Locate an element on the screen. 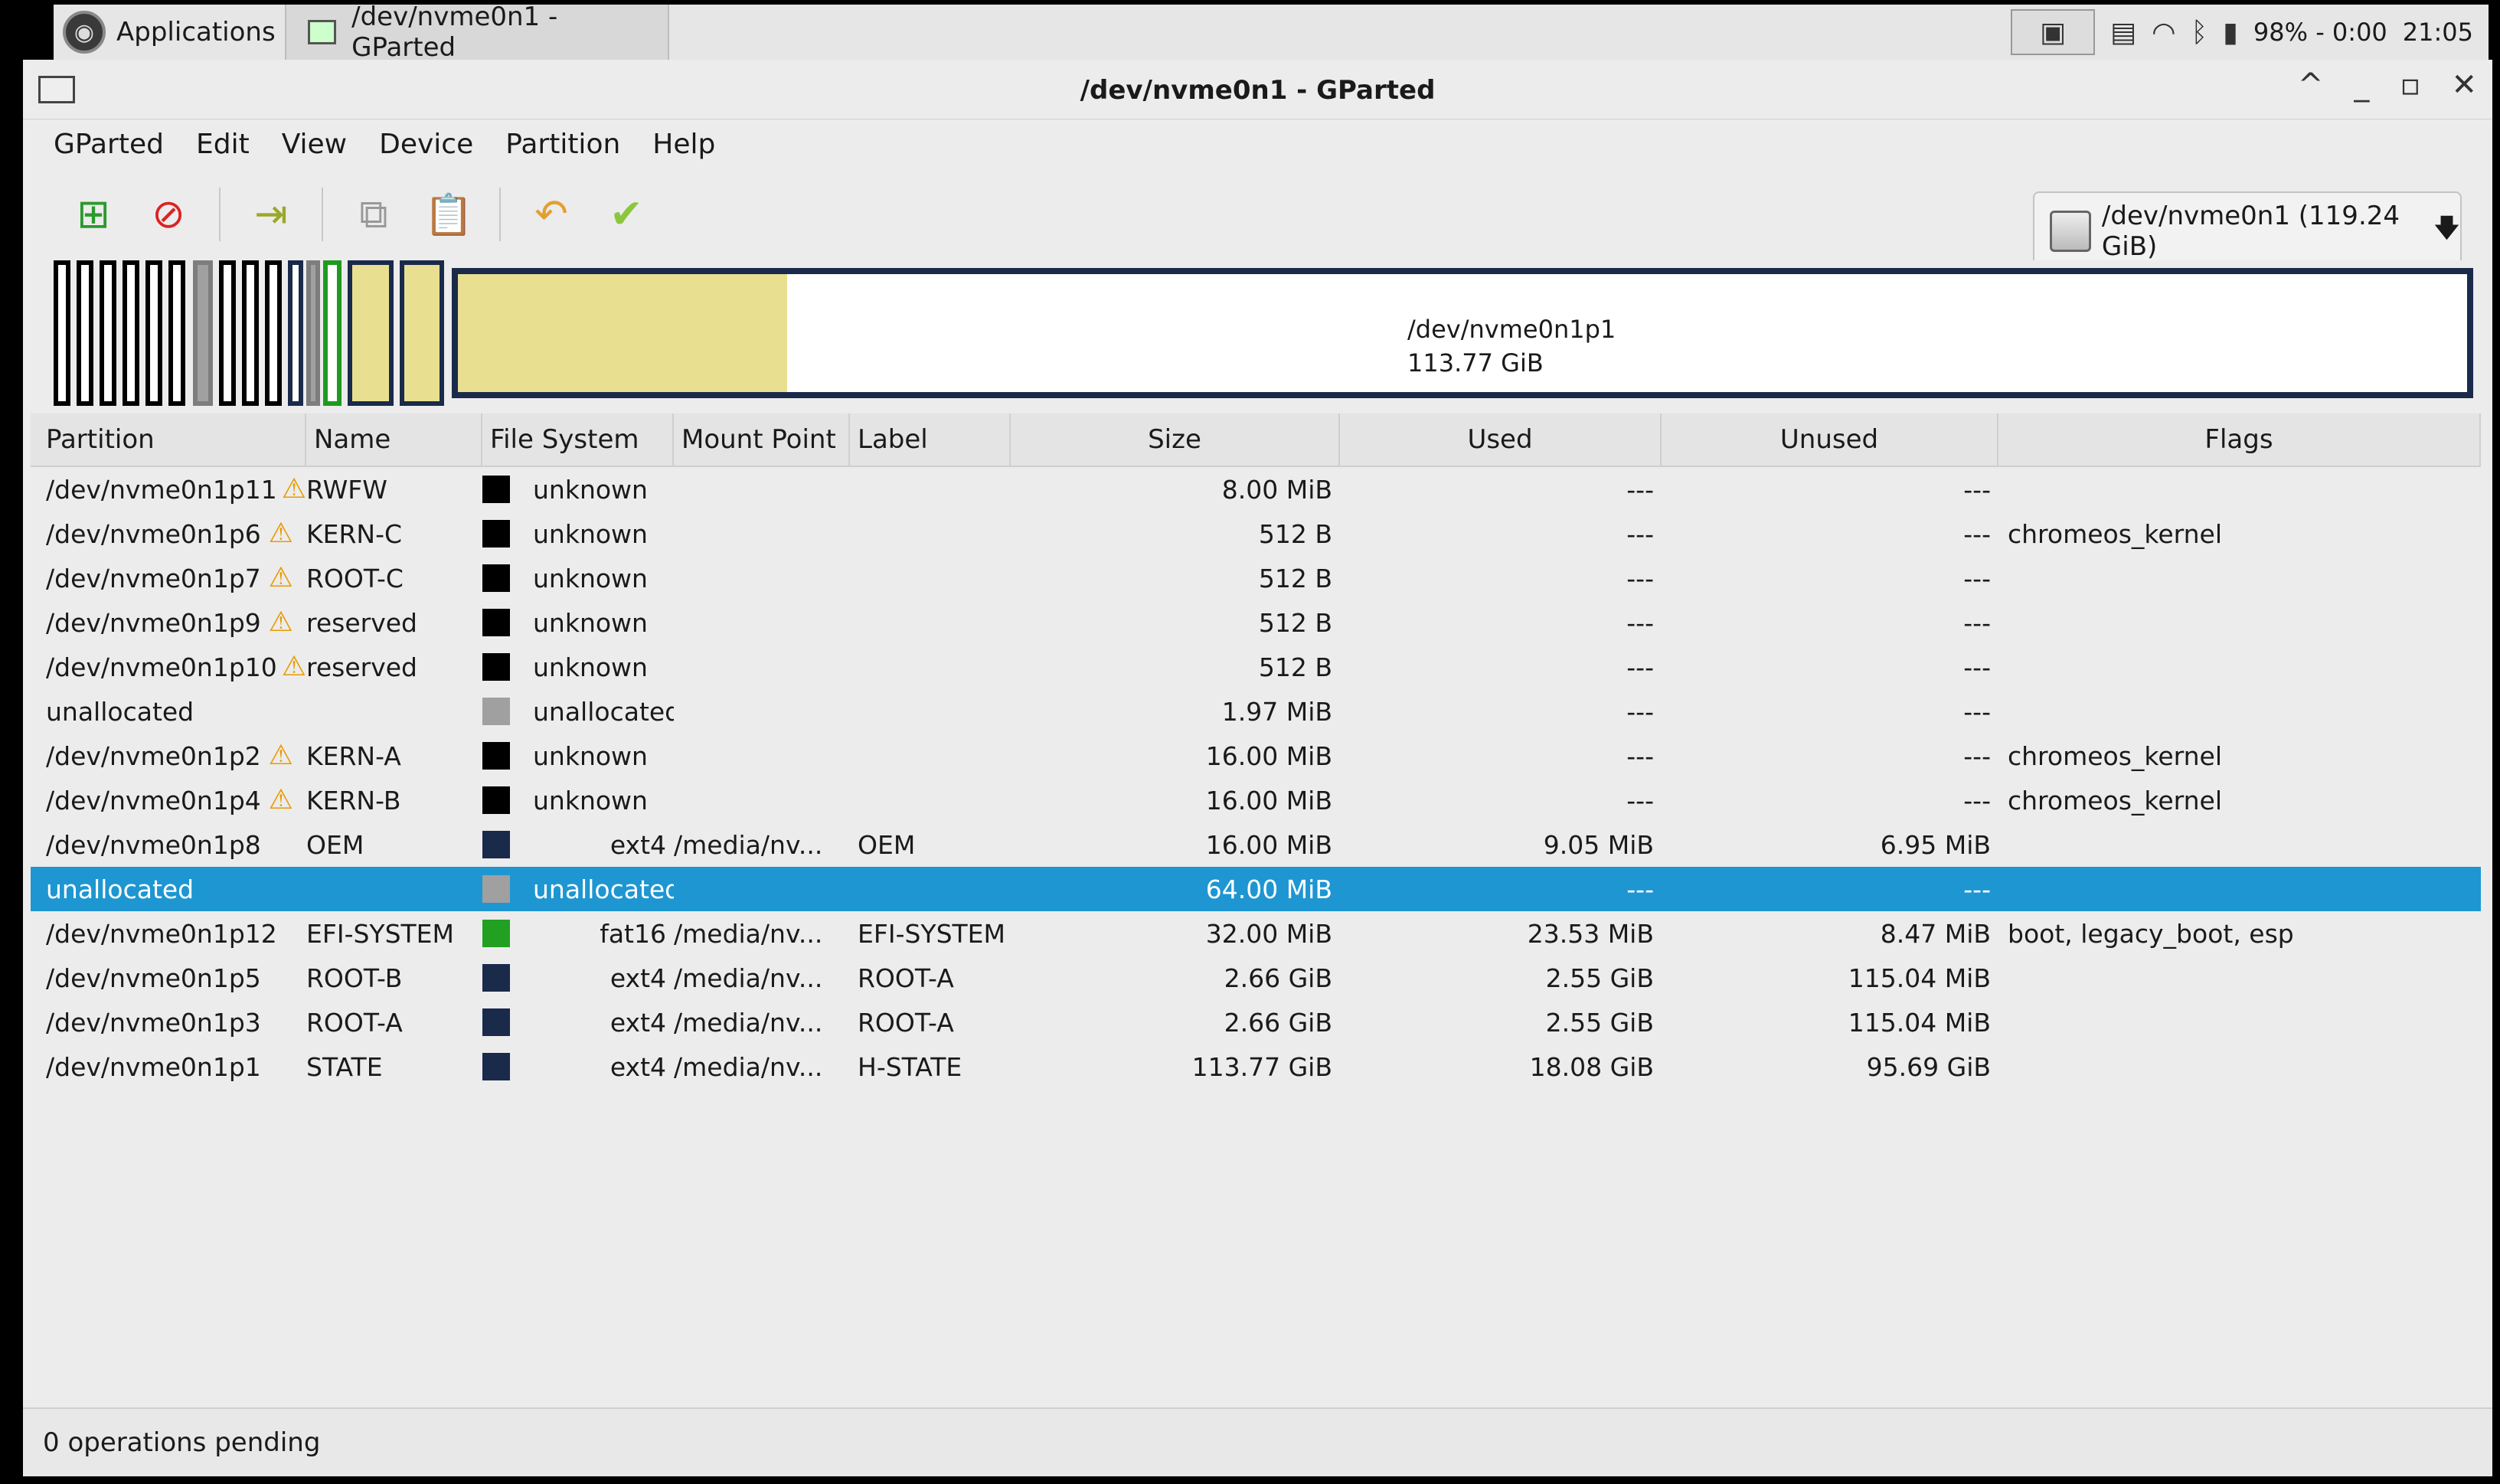  resize-move-icon: ⇥ is located at coordinates (271, 214).